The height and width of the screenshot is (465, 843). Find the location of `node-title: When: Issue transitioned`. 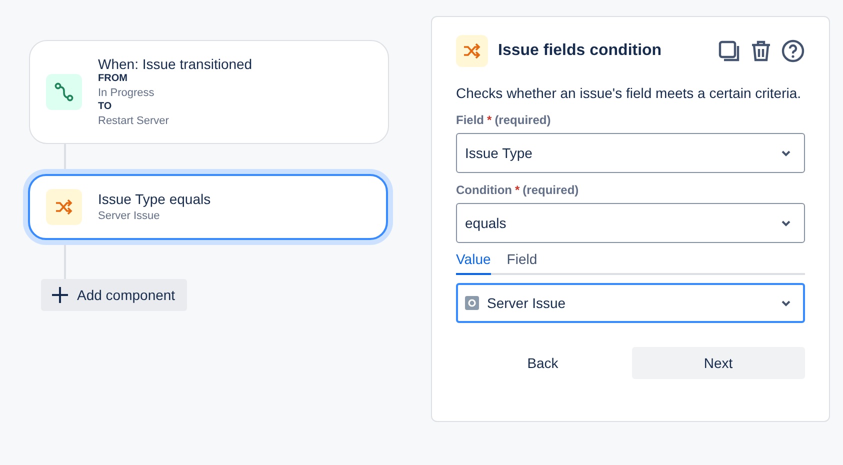

node-title: When: Issue transitioned is located at coordinates (175, 64).